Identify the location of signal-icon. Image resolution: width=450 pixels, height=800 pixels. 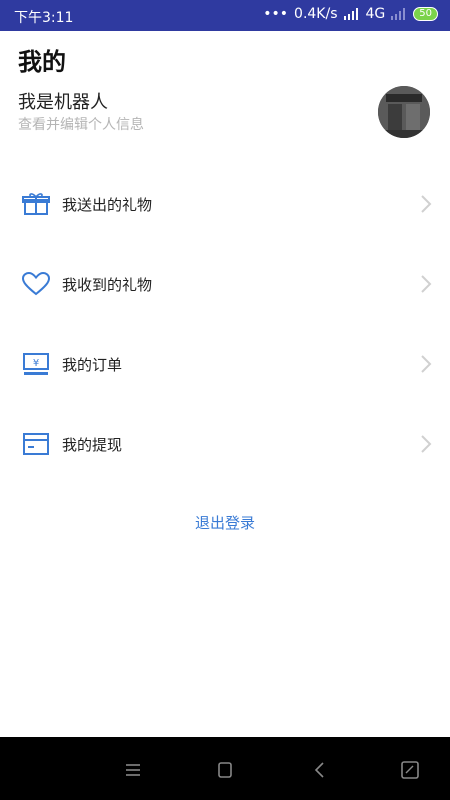
(350, 14).